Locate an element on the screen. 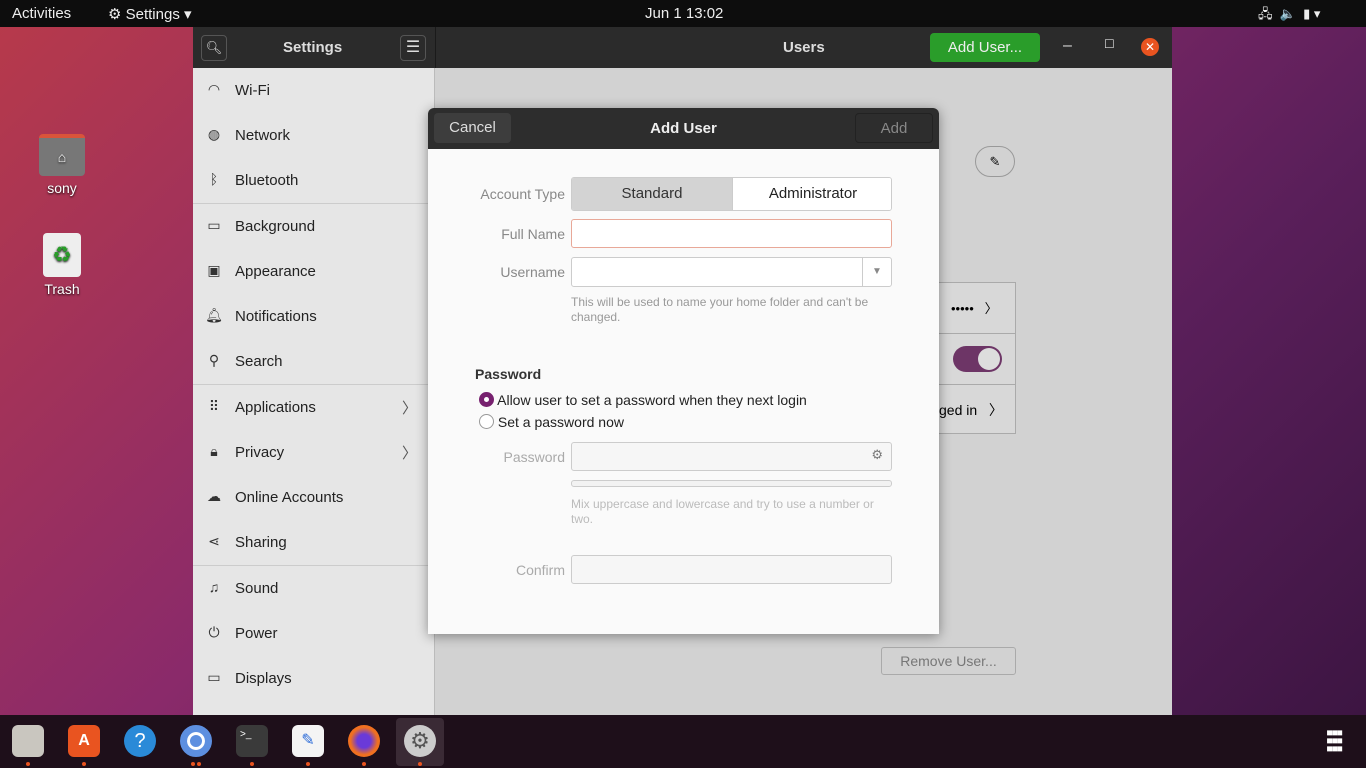  software-icon: A is located at coordinates (84, 741).